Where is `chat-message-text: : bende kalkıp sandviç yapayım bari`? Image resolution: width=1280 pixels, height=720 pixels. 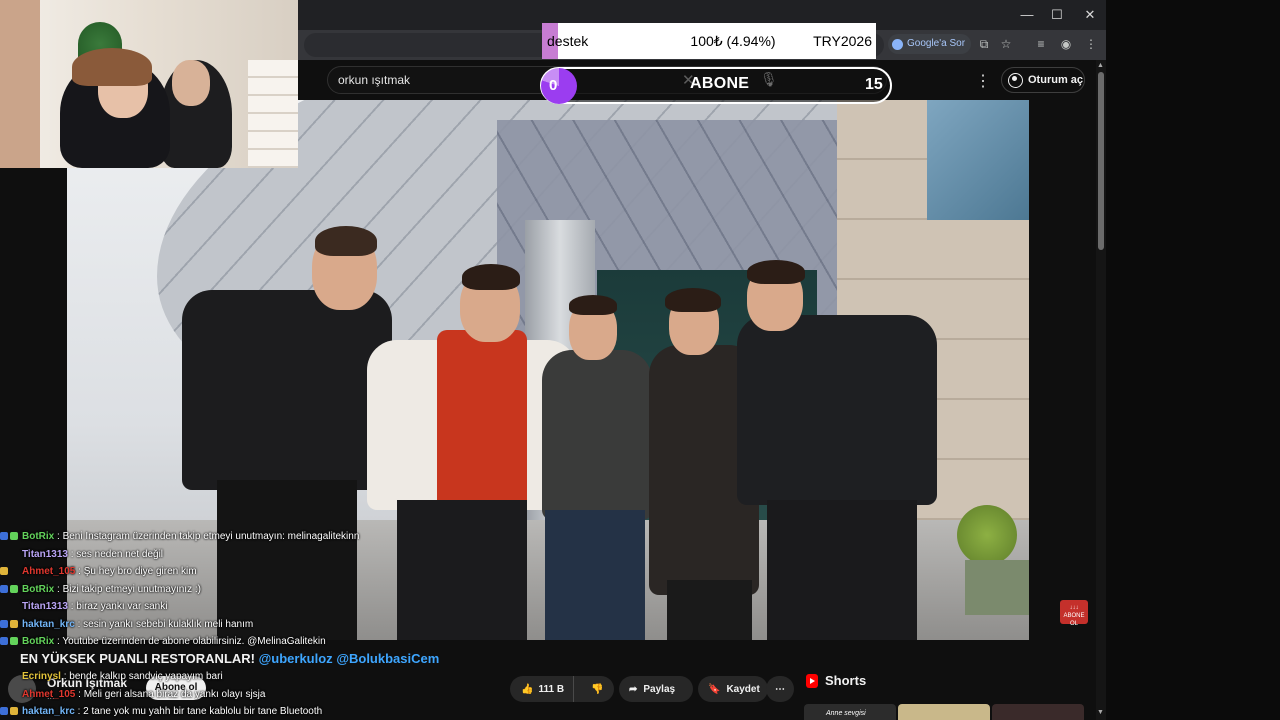 chat-message-text: : bende kalkıp sandviç yapayım bari is located at coordinates (141, 676).